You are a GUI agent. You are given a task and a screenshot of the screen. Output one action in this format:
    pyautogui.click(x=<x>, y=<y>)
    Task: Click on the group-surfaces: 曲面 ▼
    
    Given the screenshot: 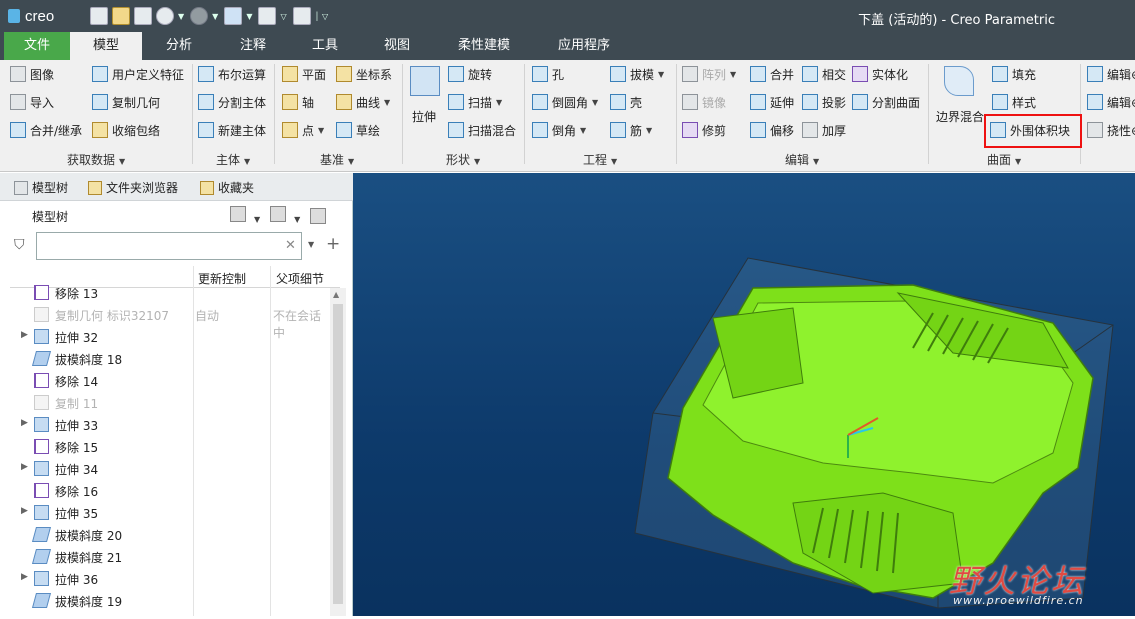 What is the action you would take?
    pyautogui.click(x=1004, y=159)
    